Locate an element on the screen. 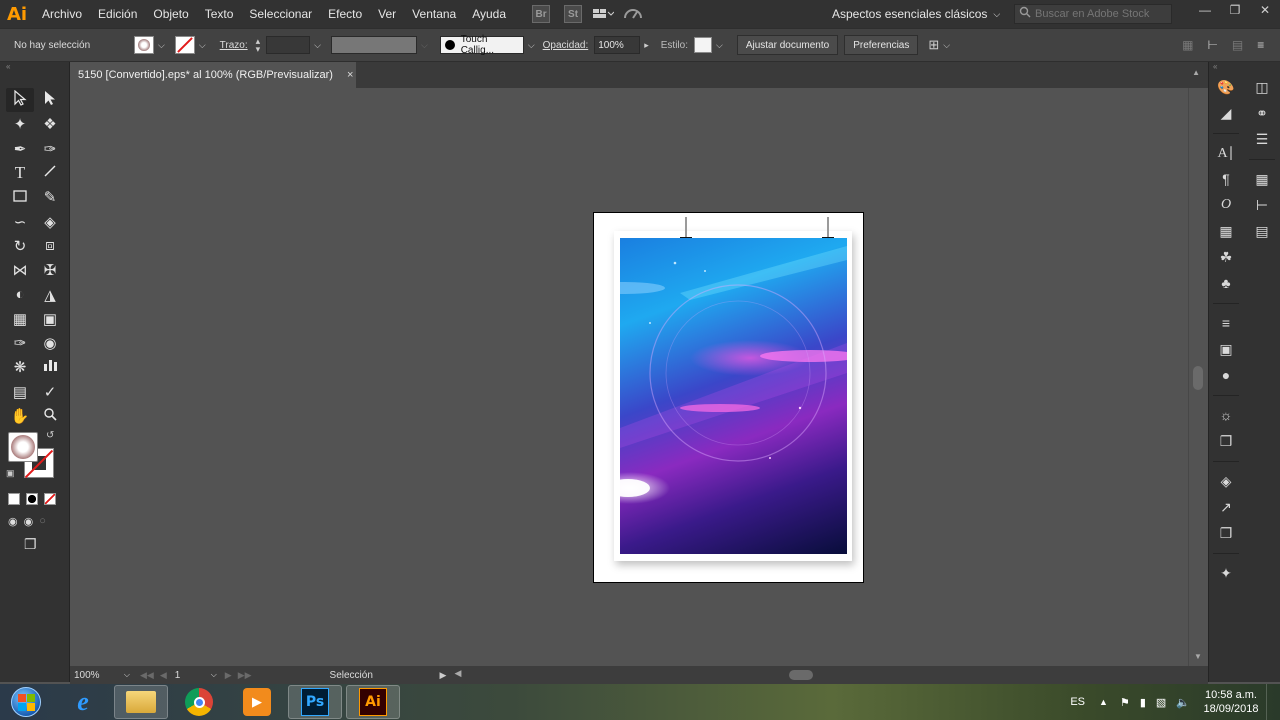 The width and height of the screenshot is (1280, 720). menu-edicion: Edición is located at coordinates (117, 14).